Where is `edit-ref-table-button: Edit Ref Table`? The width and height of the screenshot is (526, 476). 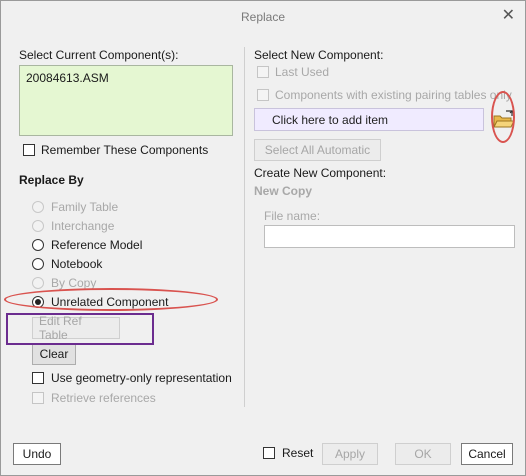 edit-ref-table-button: Edit Ref Table is located at coordinates (76, 328).